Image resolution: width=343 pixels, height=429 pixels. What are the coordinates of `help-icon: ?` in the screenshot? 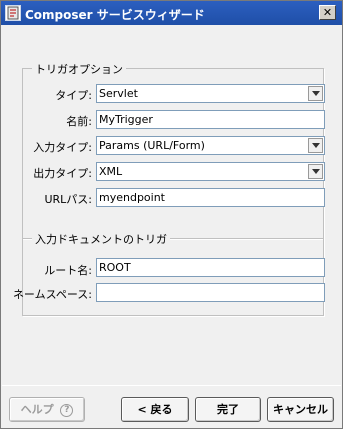 It's located at (67, 410).